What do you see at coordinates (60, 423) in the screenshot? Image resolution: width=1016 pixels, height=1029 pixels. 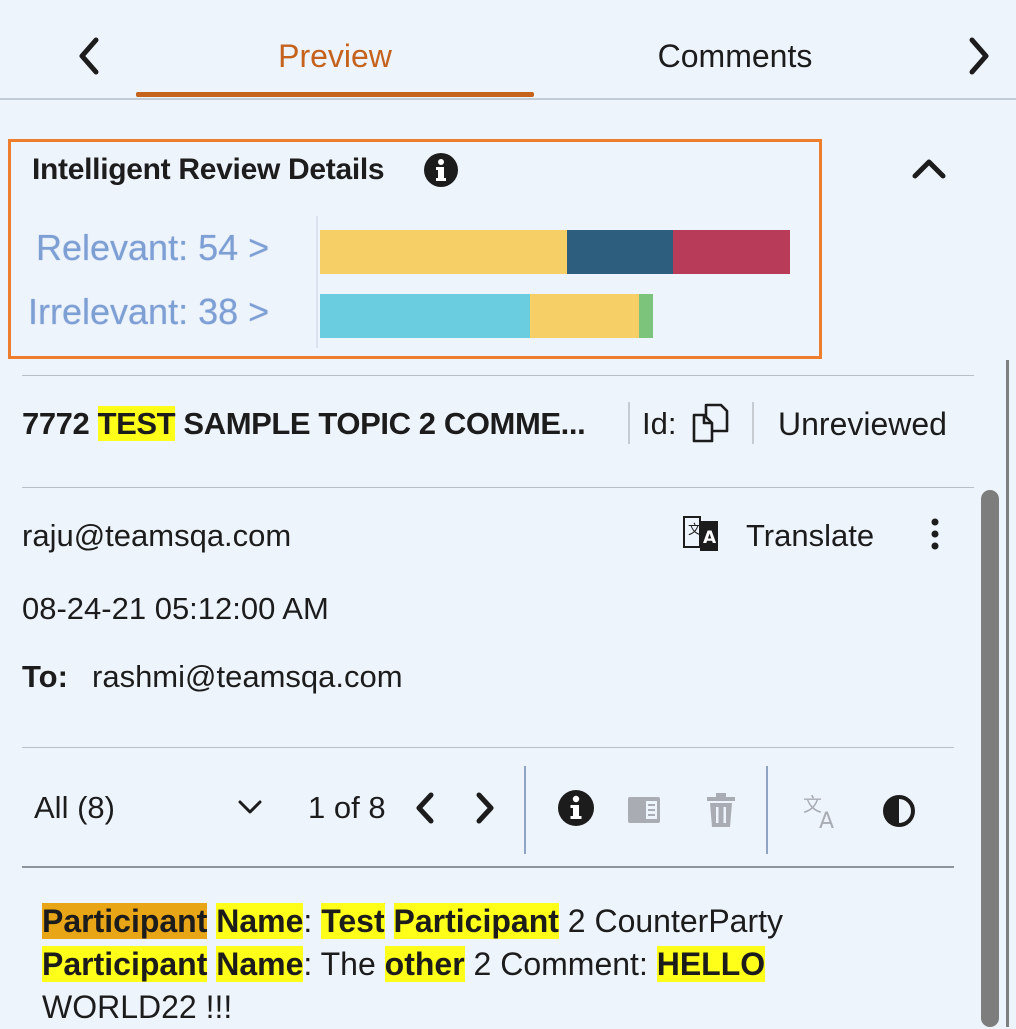 I see `title-prefix: 7772` at bounding box center [60, 423].